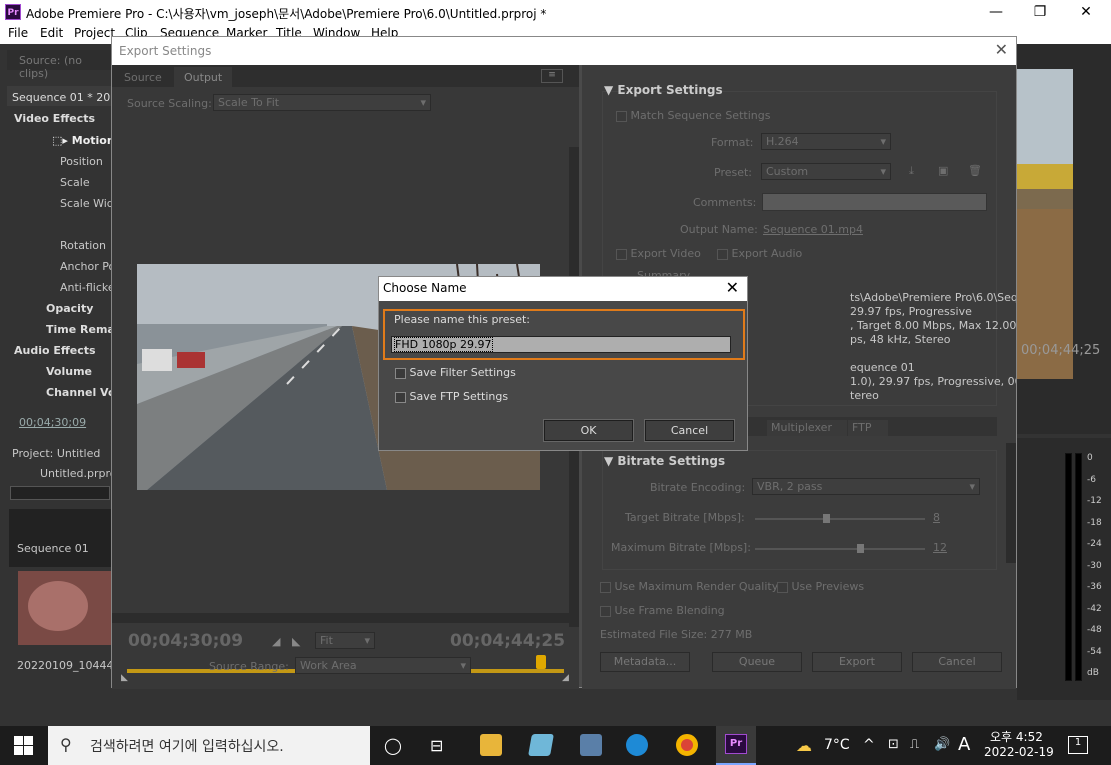  I want to click on mark-out-icon: ◣, so click(296, 641).